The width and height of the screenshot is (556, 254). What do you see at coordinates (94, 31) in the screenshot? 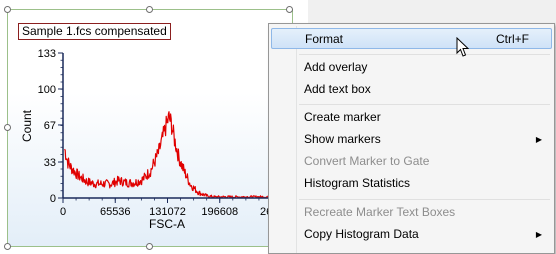
I see `chart-title: Sample 1.fcs compensated` at bounding box center [94, 31].